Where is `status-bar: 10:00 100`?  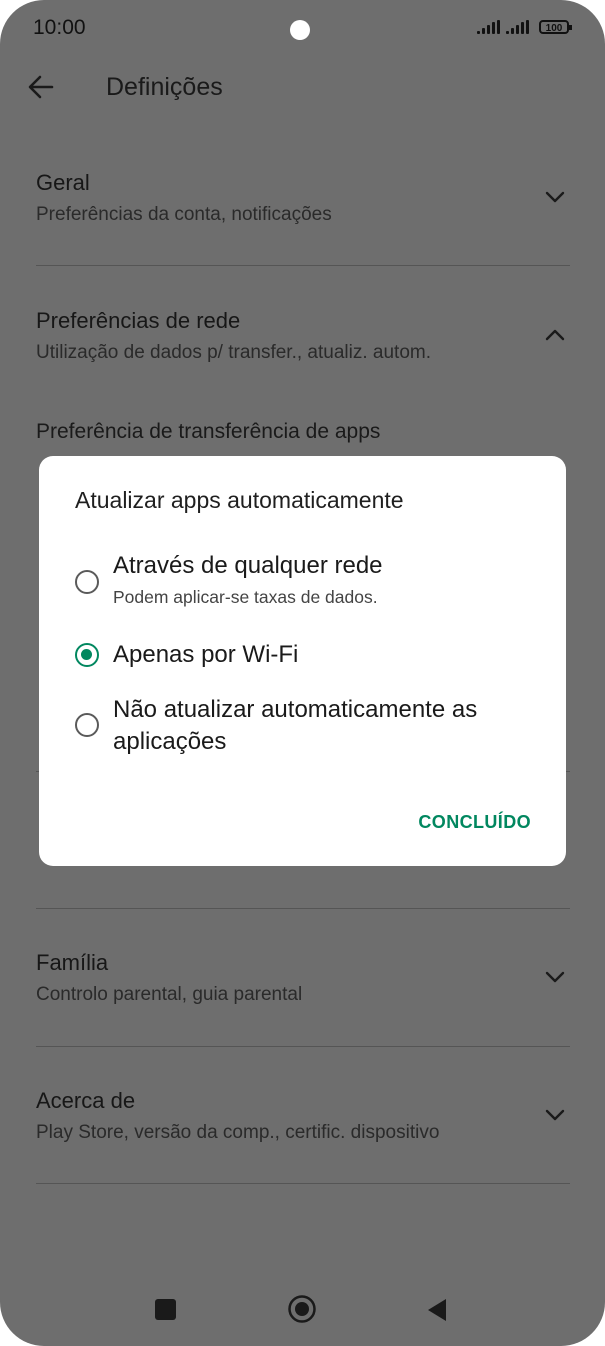 status-bar: 10:00 100 is located at coordinates (302, 28).